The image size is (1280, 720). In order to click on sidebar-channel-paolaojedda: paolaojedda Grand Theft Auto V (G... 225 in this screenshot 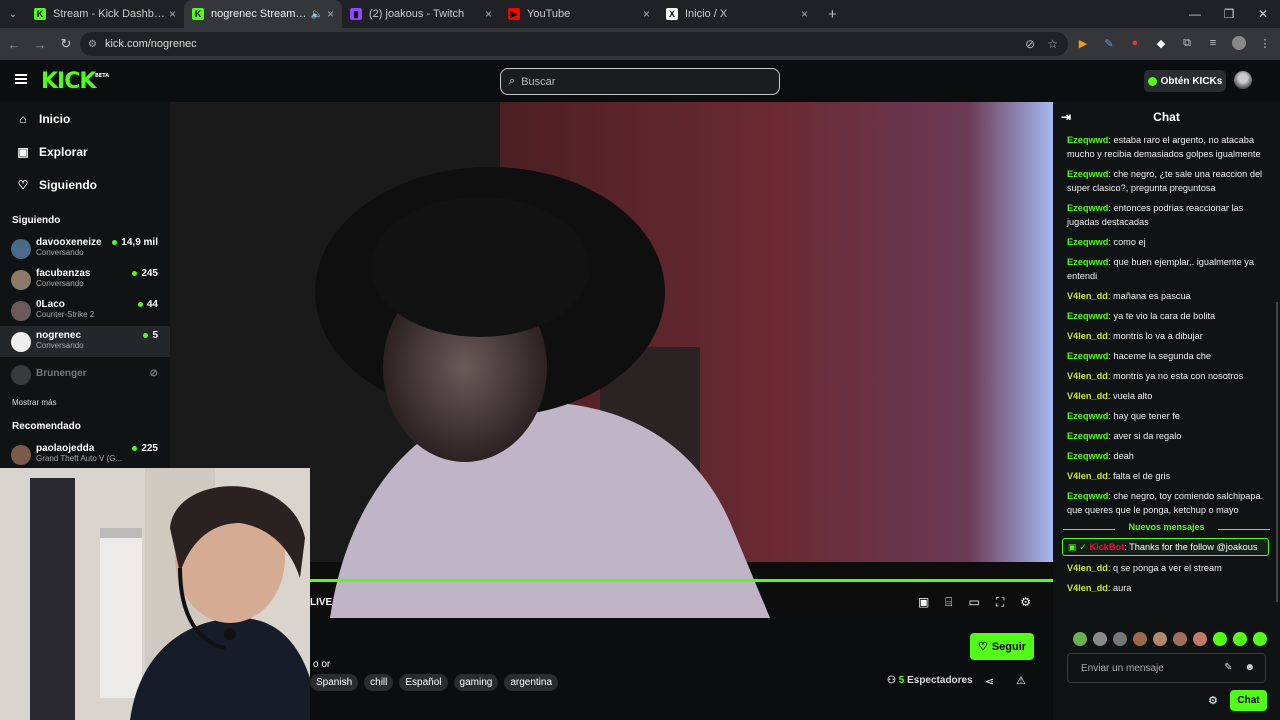, I will do `click(85, 454)`.